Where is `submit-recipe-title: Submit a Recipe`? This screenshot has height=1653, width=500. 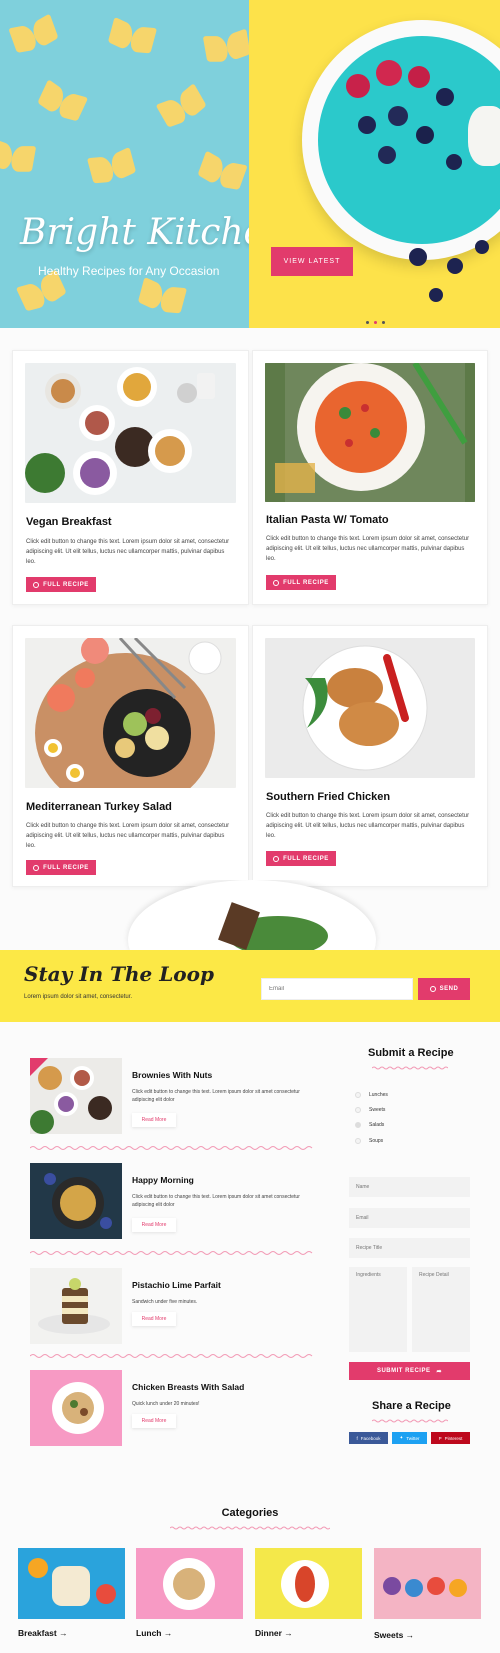 submit-recipe-title: Submit a Recipe is located at coordinates (411, 1053).